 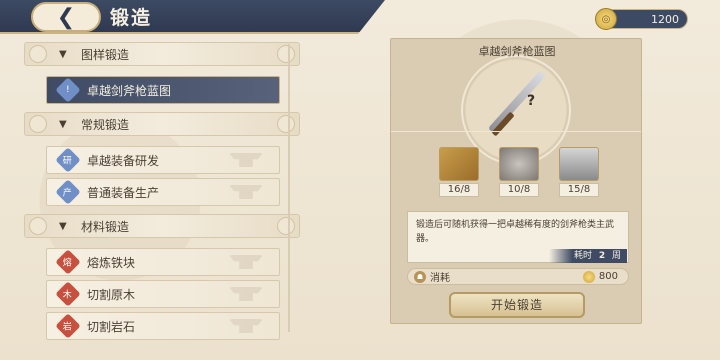 I want to click on start-forge-button: 开始锻造, so click(x=517, y=305).